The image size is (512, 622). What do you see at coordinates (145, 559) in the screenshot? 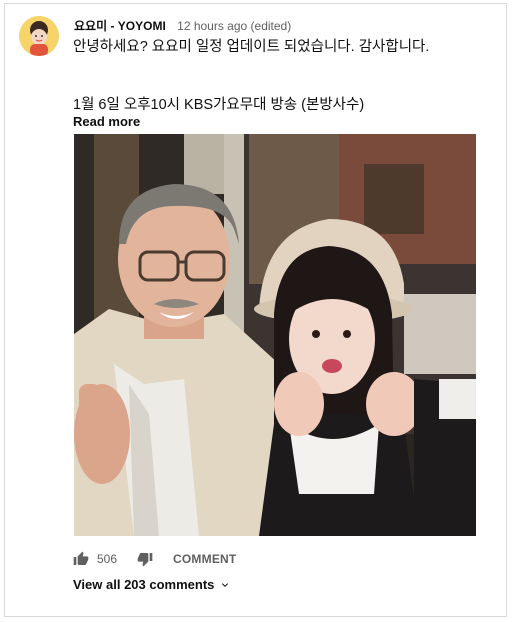
I see `thumbs-down-icon` at bounding box center [145, 559].